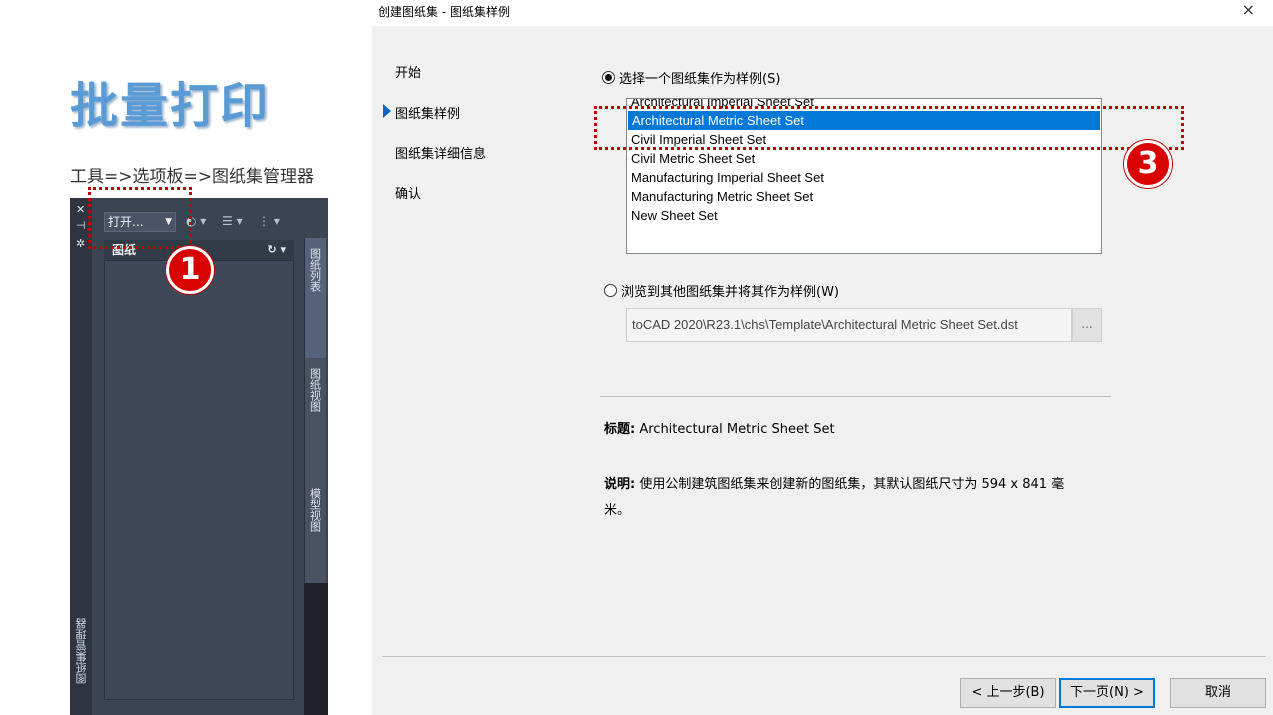  I want to click on radio-selected-icon, so click(608, 77).